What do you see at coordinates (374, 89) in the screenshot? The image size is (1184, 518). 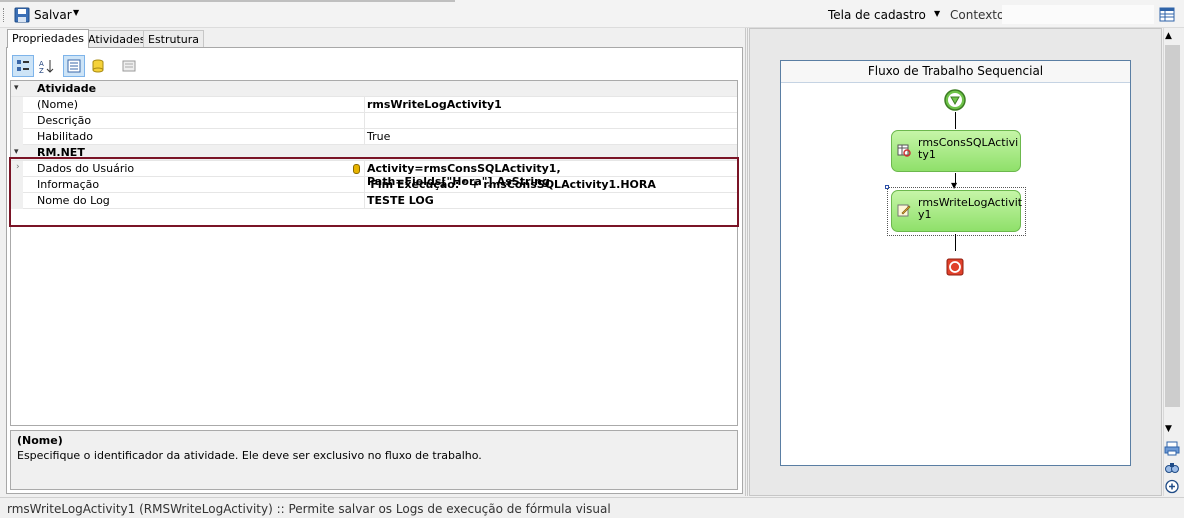 I see `category-atividade: ▾ Atividade` at bounding box center [374, 89].